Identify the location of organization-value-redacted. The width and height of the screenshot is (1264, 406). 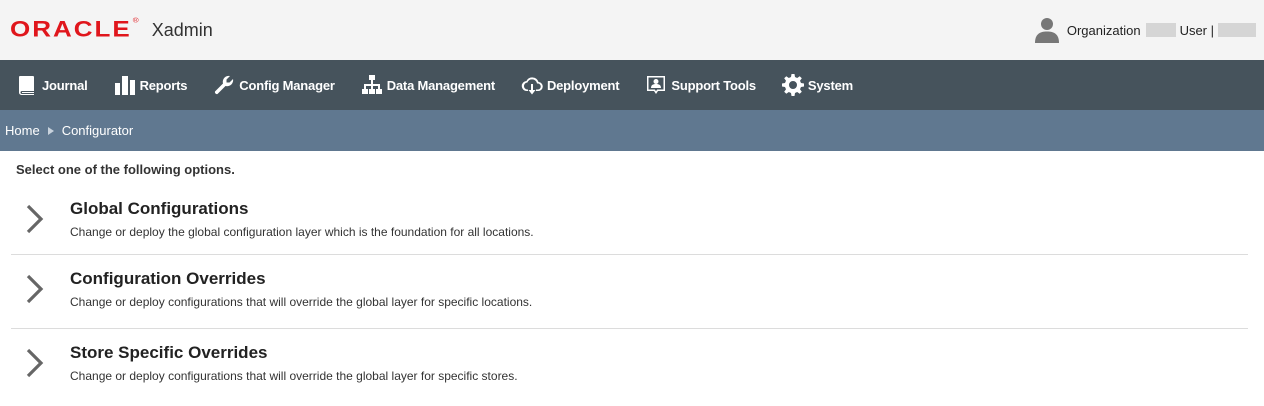
(1160, 30).